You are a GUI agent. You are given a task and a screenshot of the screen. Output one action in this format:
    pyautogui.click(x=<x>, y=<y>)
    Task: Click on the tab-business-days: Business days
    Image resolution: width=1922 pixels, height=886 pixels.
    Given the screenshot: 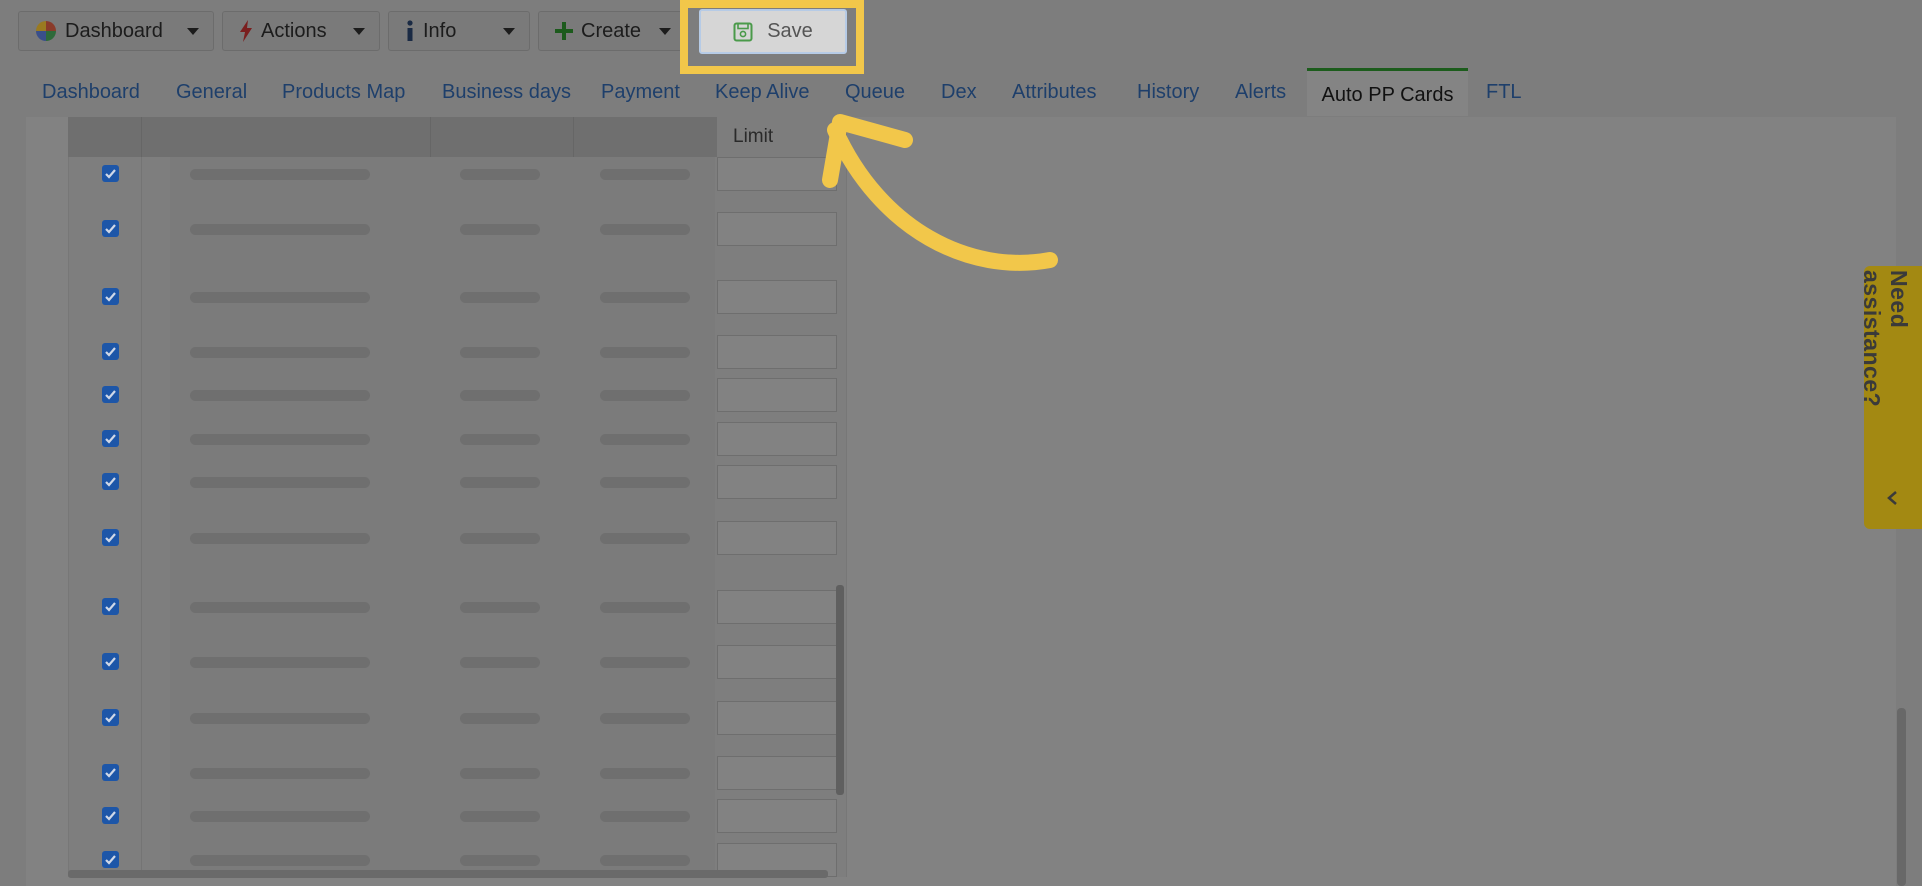 What is the action you would take?
    pyautogui.click(x=506, y=92)
    